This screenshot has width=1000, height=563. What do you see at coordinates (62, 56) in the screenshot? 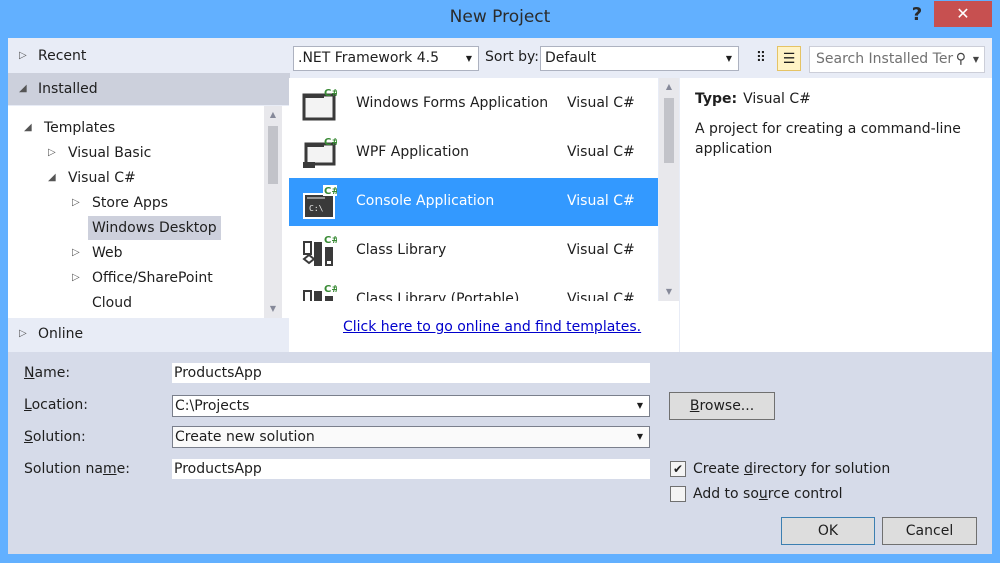
I see `nav-recent-label: Recent` at bounding box center [62, 56].